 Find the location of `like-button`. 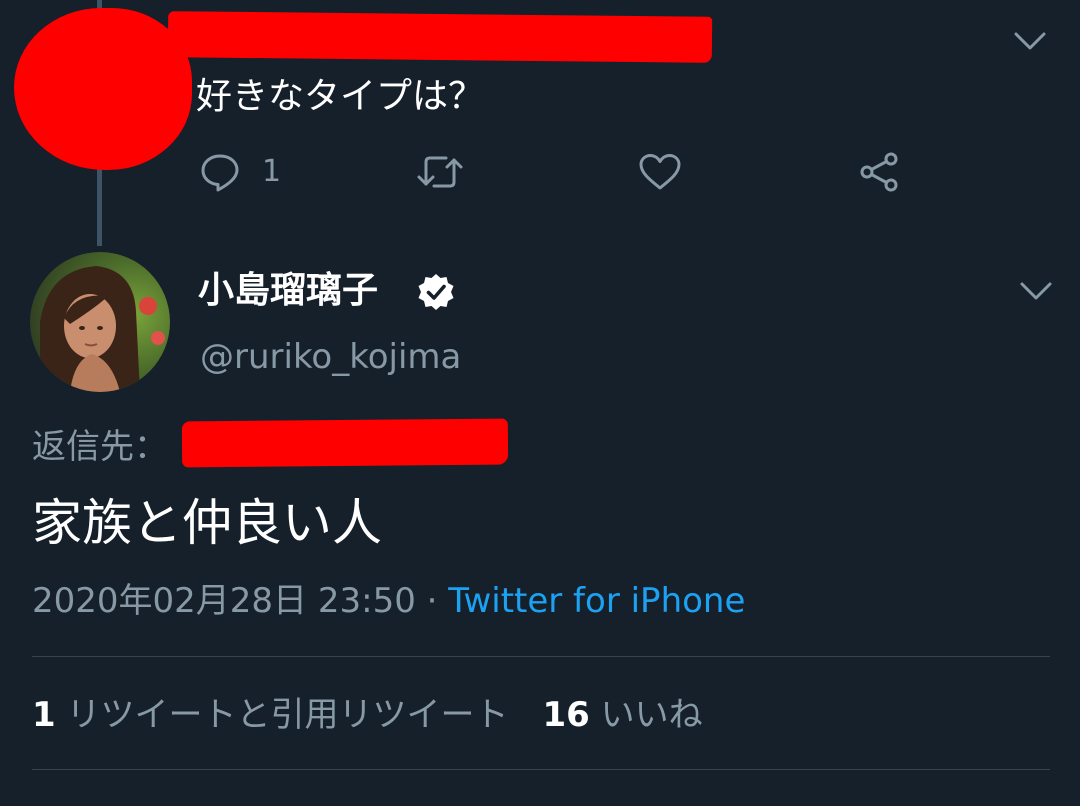

like-button is located at coordinates (660, 172).